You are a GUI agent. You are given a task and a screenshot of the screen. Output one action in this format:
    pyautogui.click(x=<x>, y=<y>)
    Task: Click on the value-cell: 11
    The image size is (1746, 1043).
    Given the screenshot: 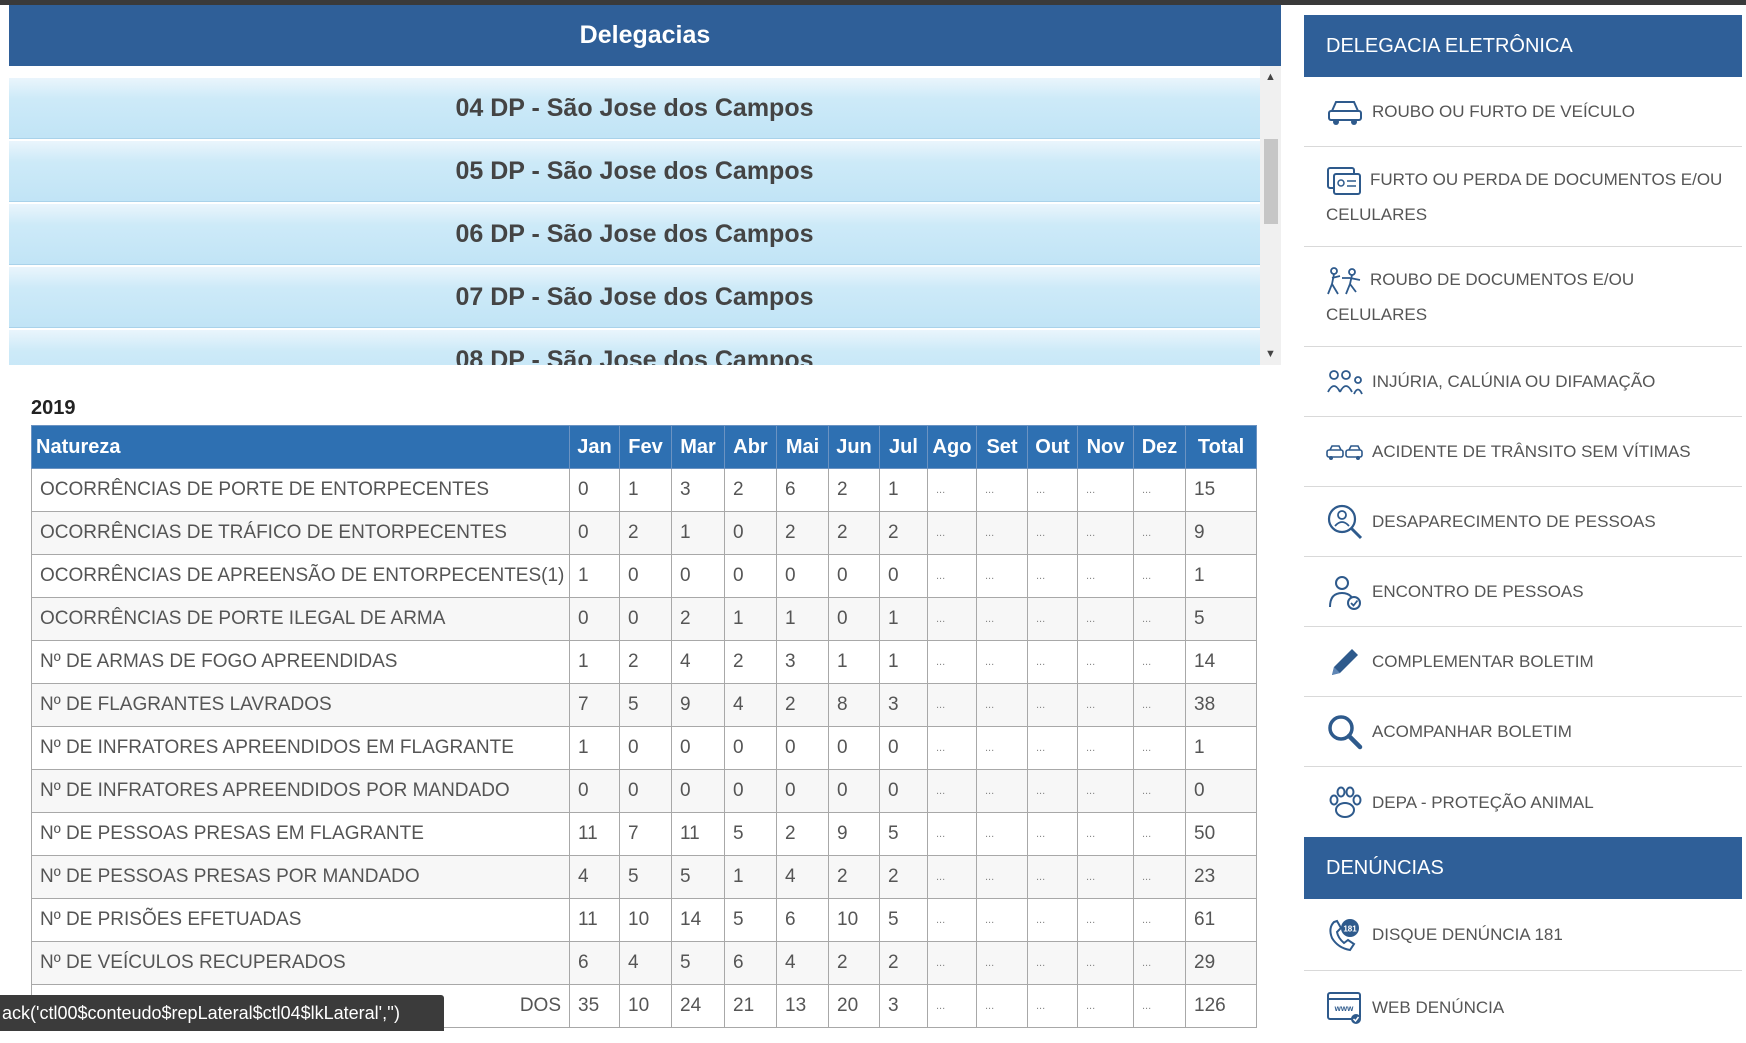 What is the action you would take?
    pyautogui.click(x=594, y=834)
    